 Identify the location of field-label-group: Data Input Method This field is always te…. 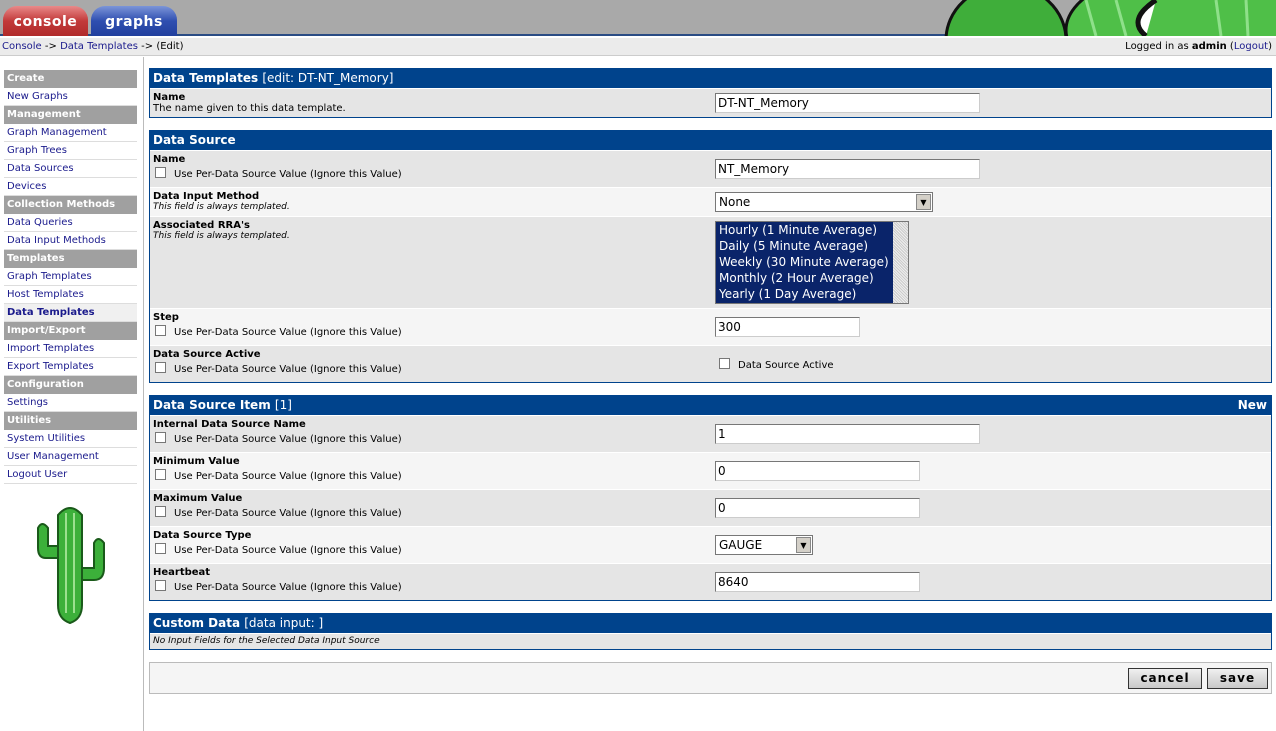
(221, 201).